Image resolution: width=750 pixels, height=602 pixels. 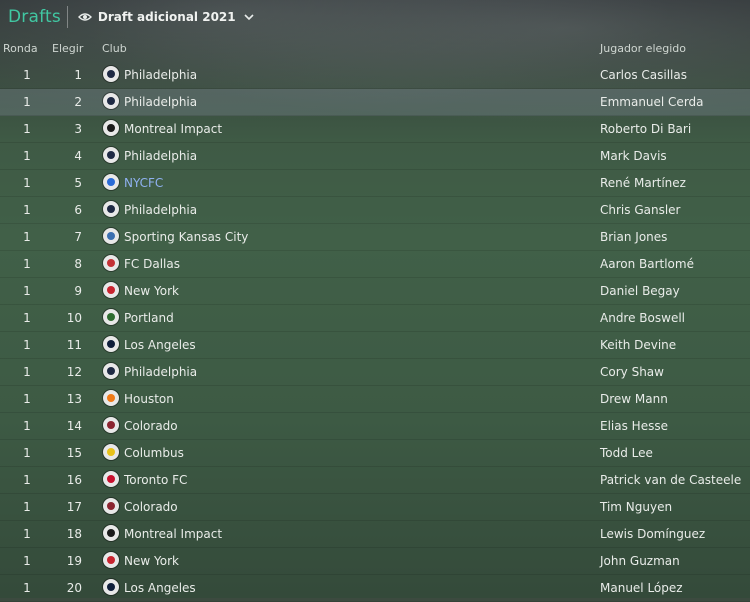 I want to click on club-link: FC Dallas, so click(x=152, y=264).